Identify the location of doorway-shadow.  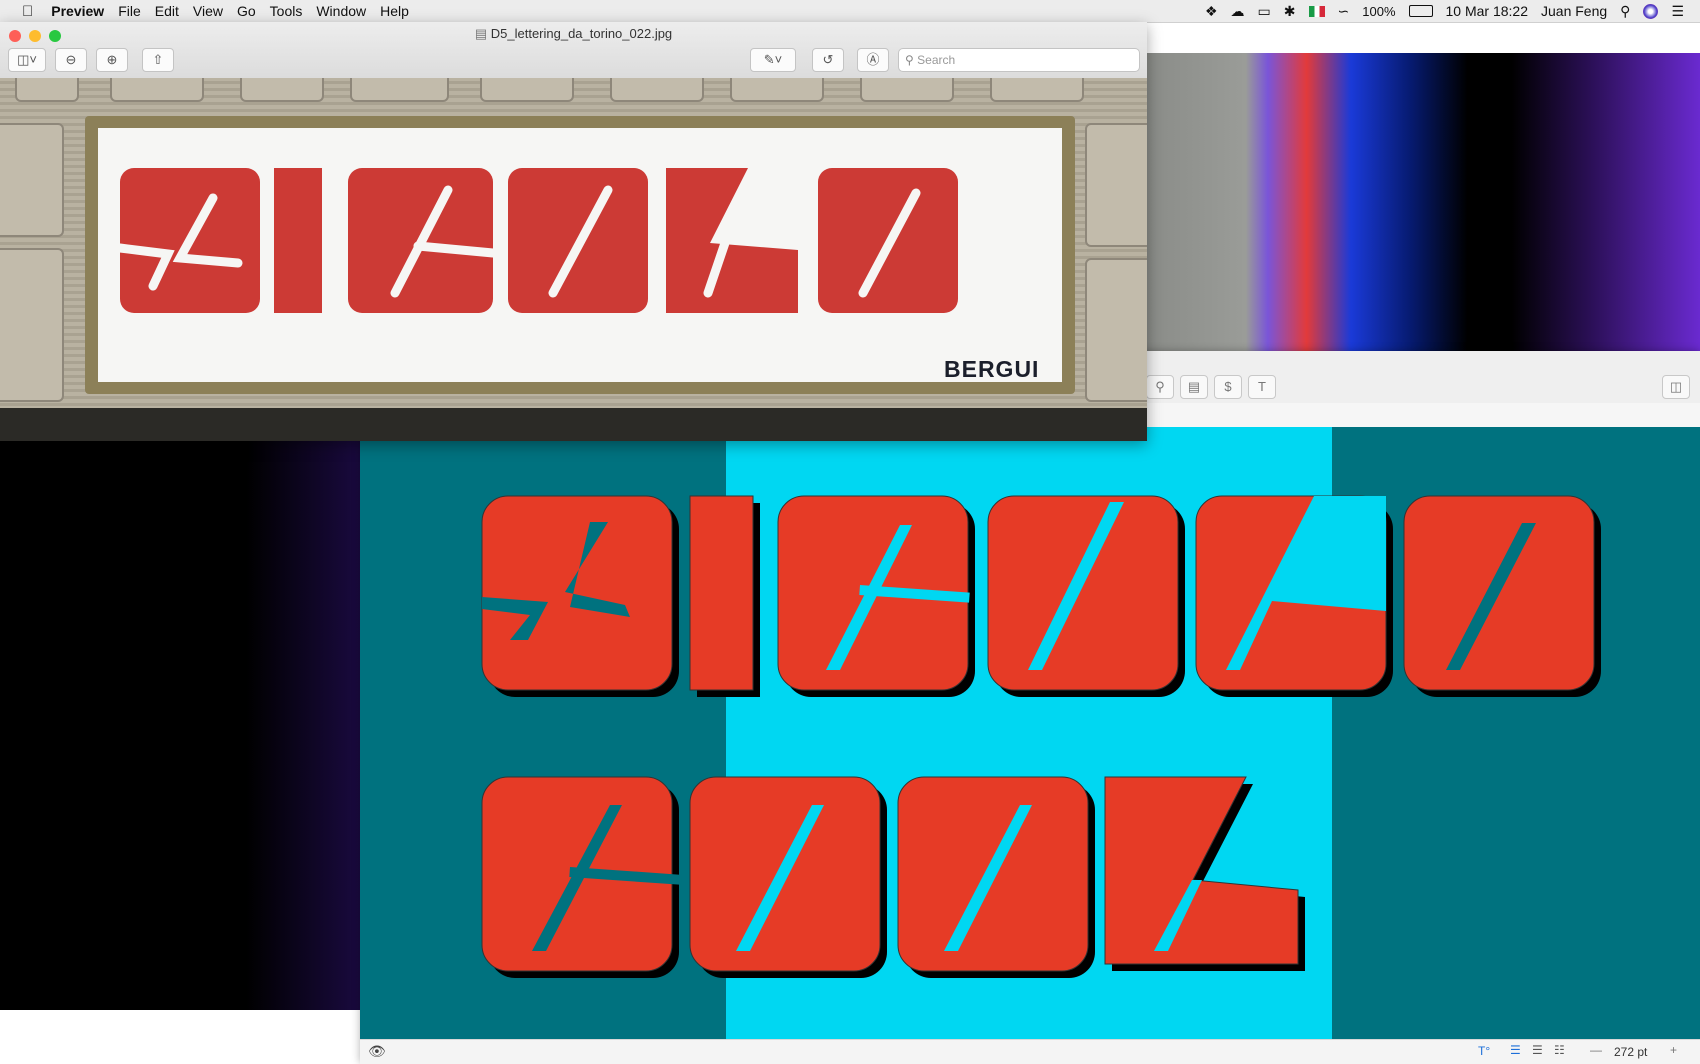
(573, 424).